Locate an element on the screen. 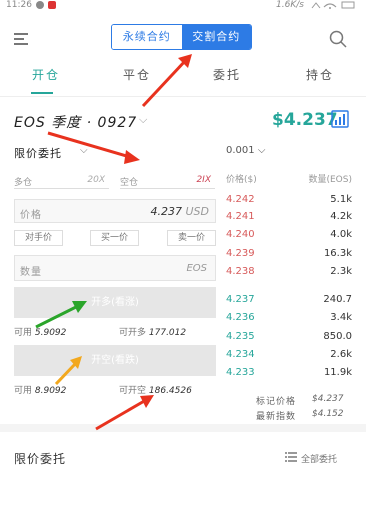 The height and width of the screenshot is (515, 366). order-type-selector: 限价委托 is located at coordinates (38, 153).